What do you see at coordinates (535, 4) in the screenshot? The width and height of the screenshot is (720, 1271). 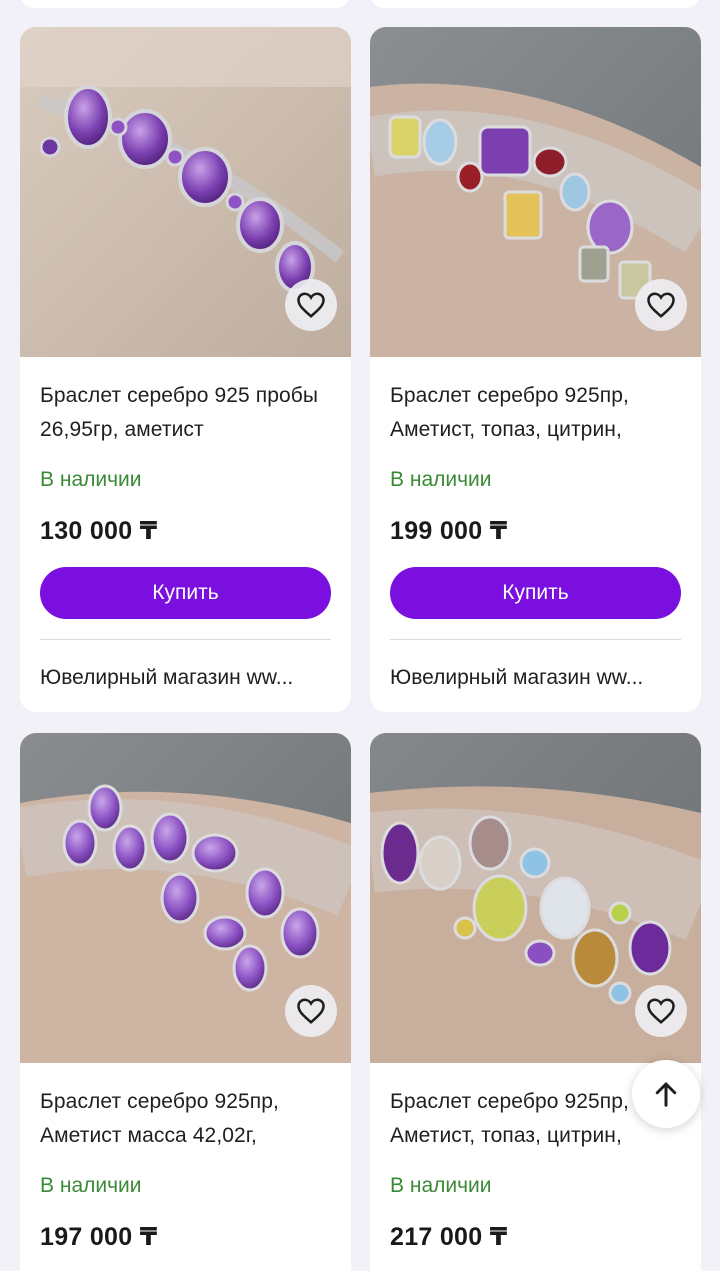 I see `previous-card-right` at bounding box center [535, 4].